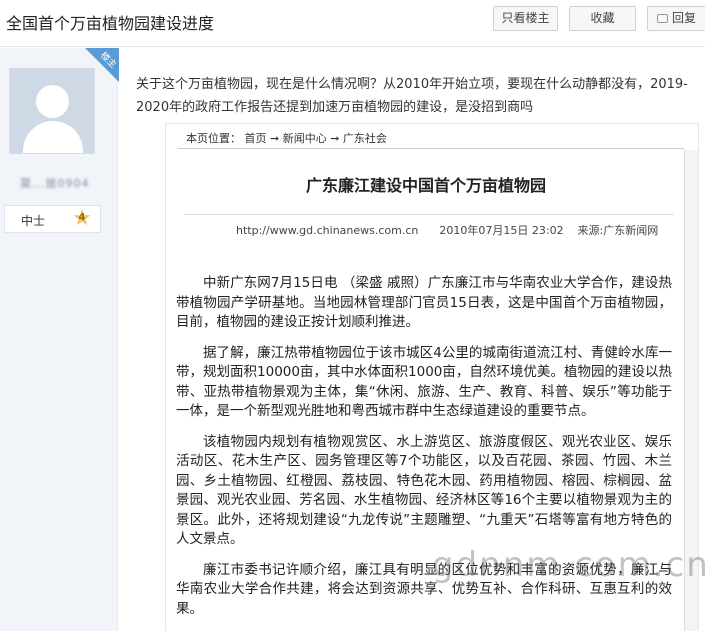 The image size is (705, 631). What do you see at coordinates (602, 18) in the screenshot?
I see `favorite-button: 收藏` at bounding box center [602, 18].